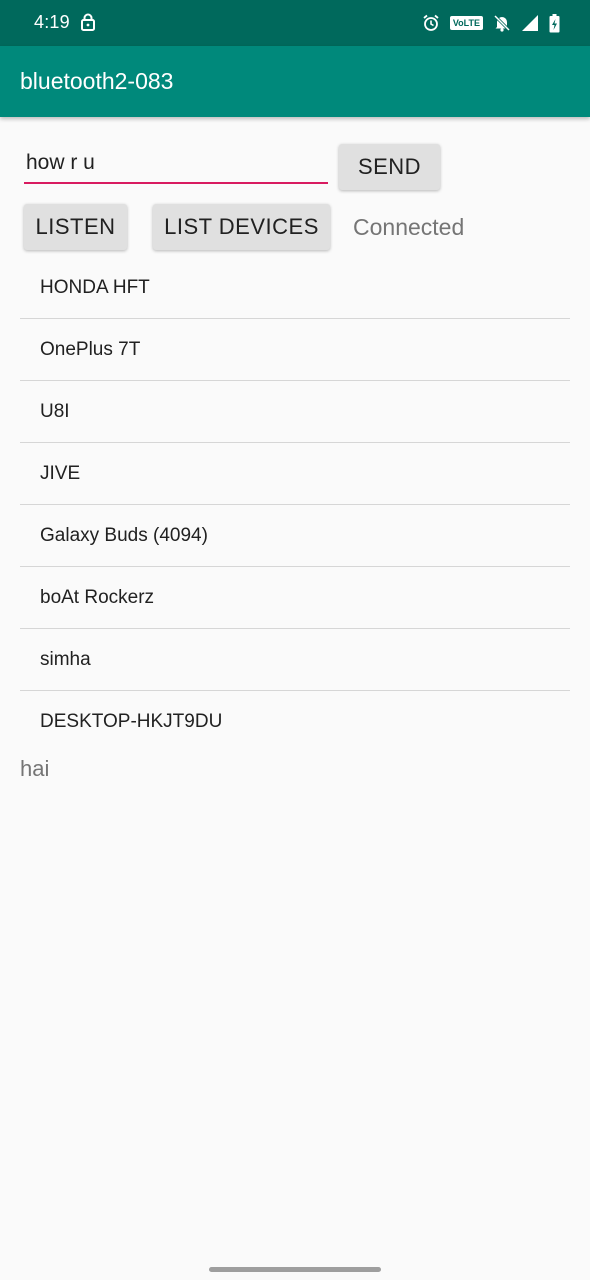 This screenshot has height=1280, width=590. I want to click on device-item-desktop: DESKTOP-HKJT9DU, so click(295, 721).